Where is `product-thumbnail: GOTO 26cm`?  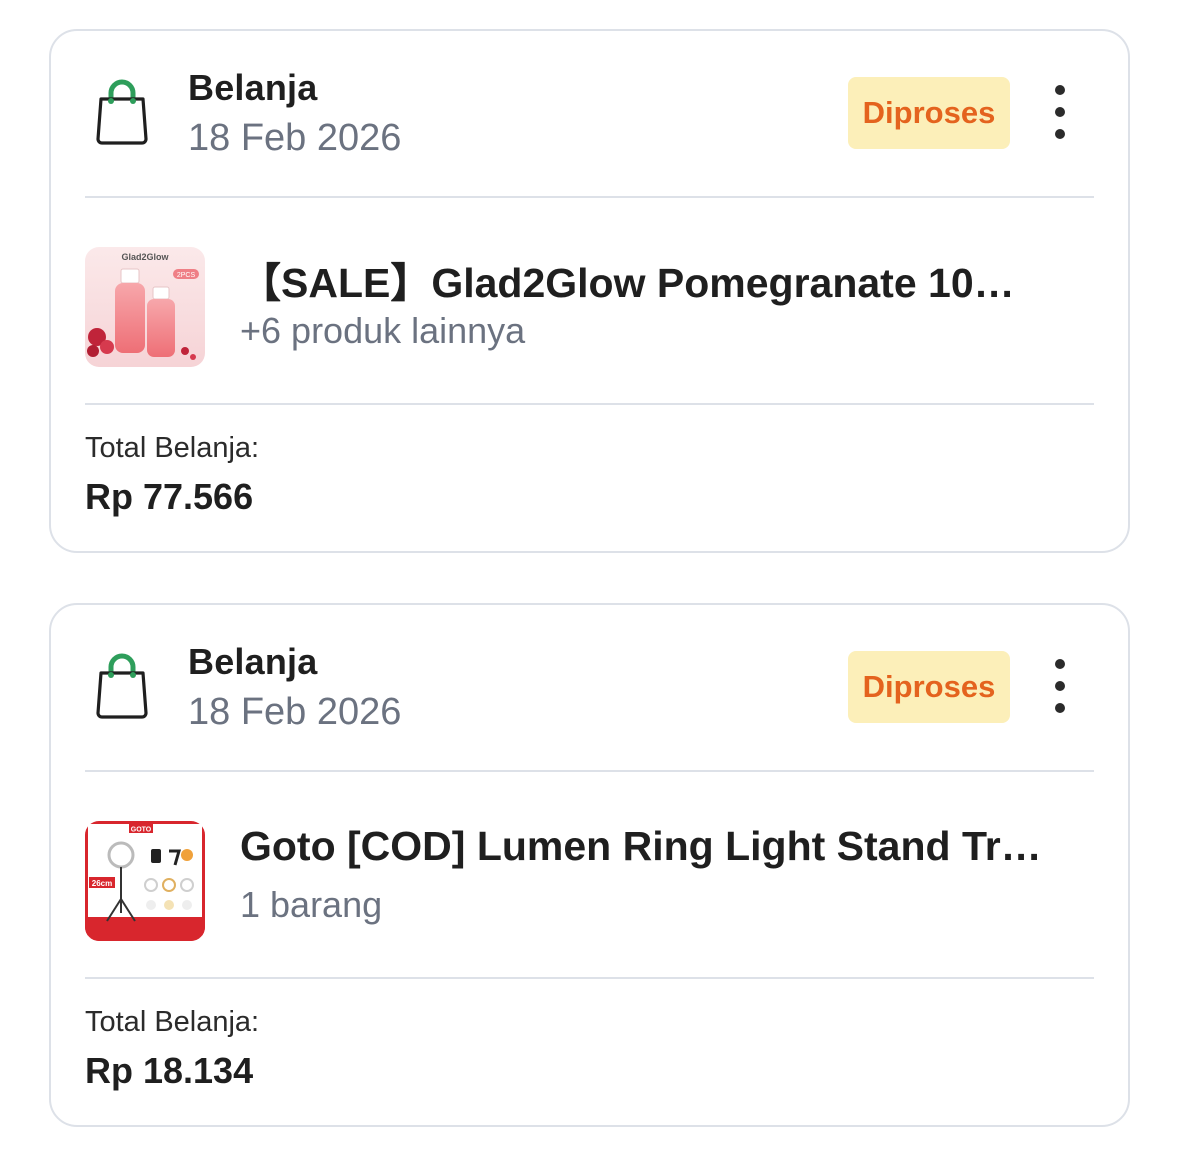 product-thumbnail: GOTO 26cm is located at coordinates (145, 881).